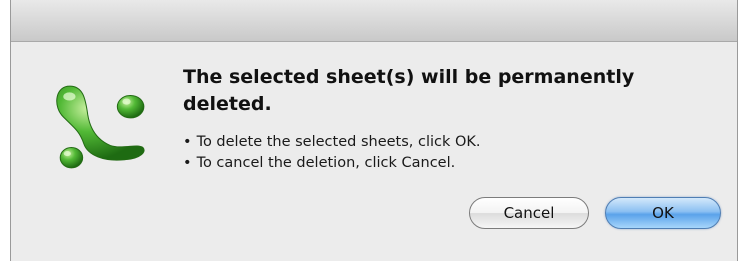 The width and height of the screenshot is (742, 261). What do you see at coordinates (100, 127) in the screenshot?
I see `excel-app-icon` at bounding box center [100, 127].